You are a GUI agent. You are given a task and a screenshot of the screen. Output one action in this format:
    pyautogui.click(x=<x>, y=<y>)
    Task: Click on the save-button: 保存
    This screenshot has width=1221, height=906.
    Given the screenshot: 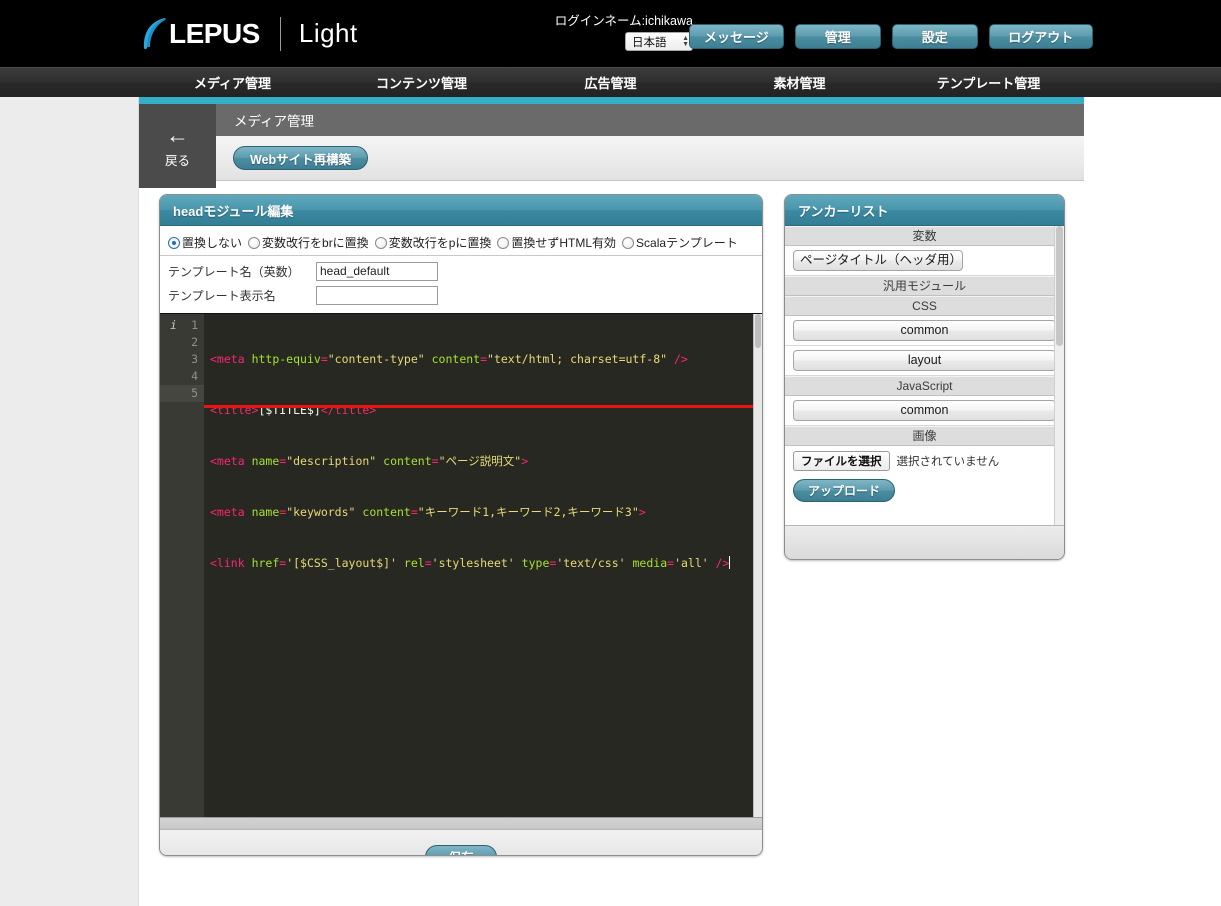 What is the action you would take?
    pyautogui.click(x=461, y=849)
    